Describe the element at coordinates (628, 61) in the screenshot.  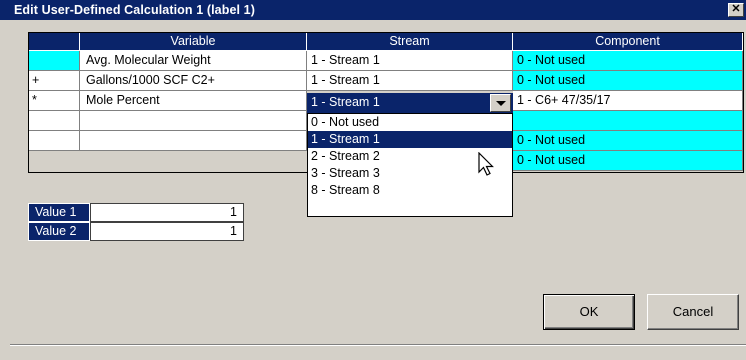
I see `row-1-component: 0 - Not used` at that location.